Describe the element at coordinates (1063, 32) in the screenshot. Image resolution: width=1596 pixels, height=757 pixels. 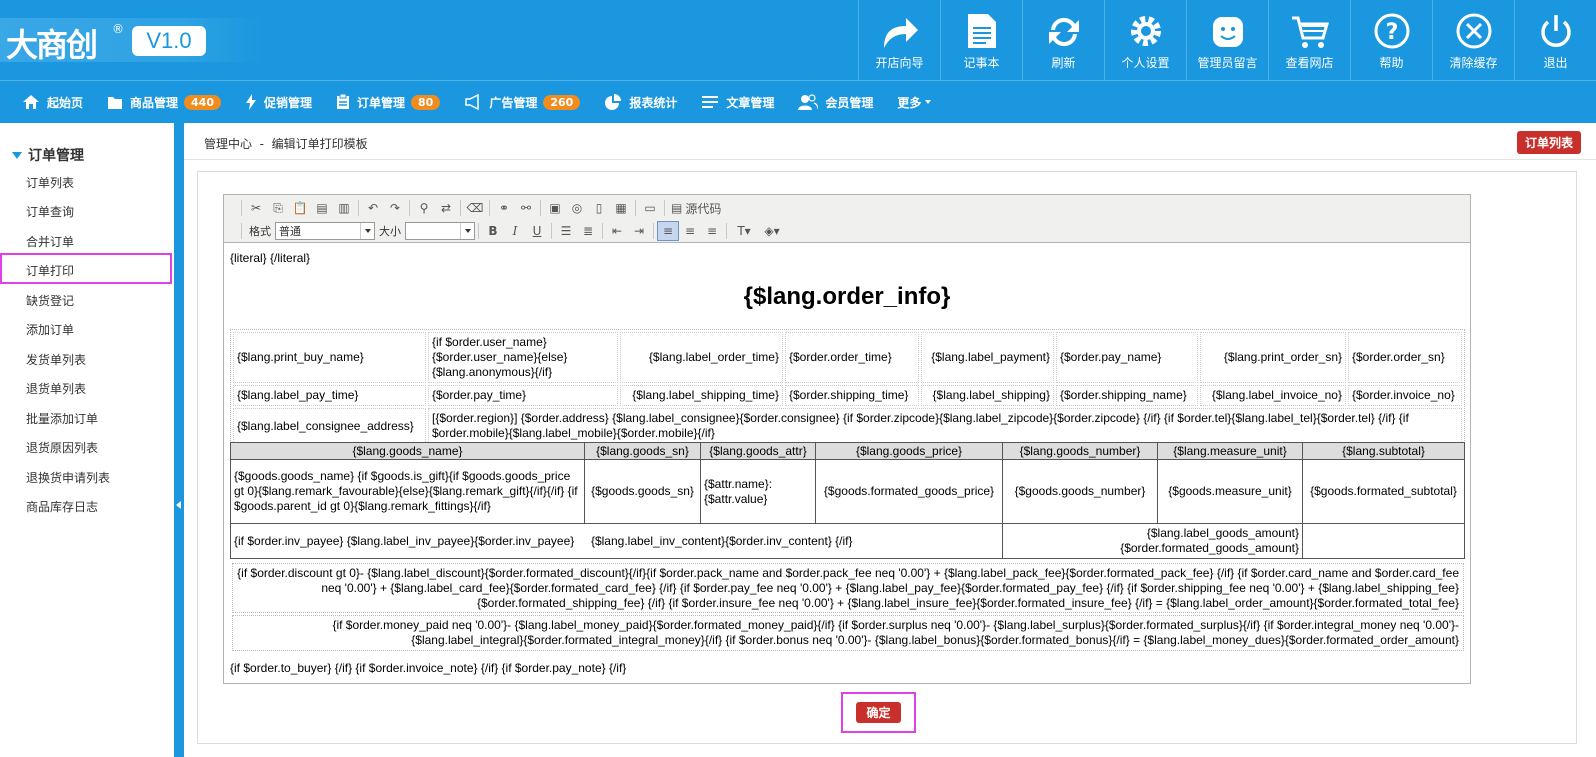
I see `refresh-icon` at that location.